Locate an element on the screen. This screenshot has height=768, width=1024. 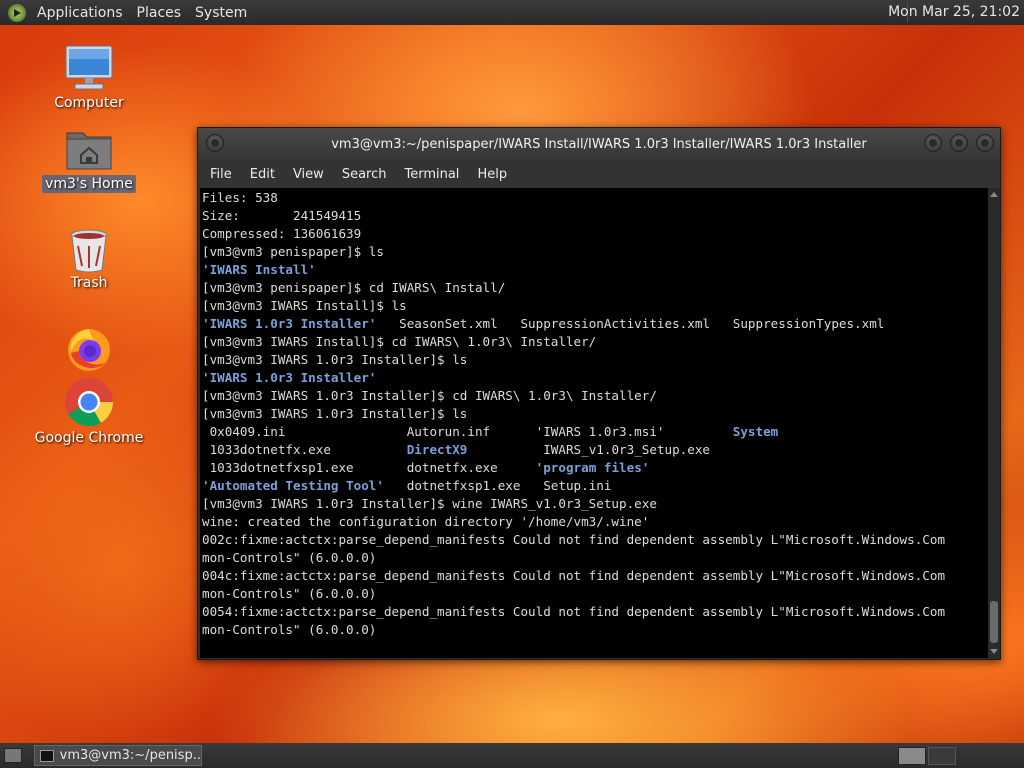
desktop-icon-trash: Trash is located at coordinates (89, 260).